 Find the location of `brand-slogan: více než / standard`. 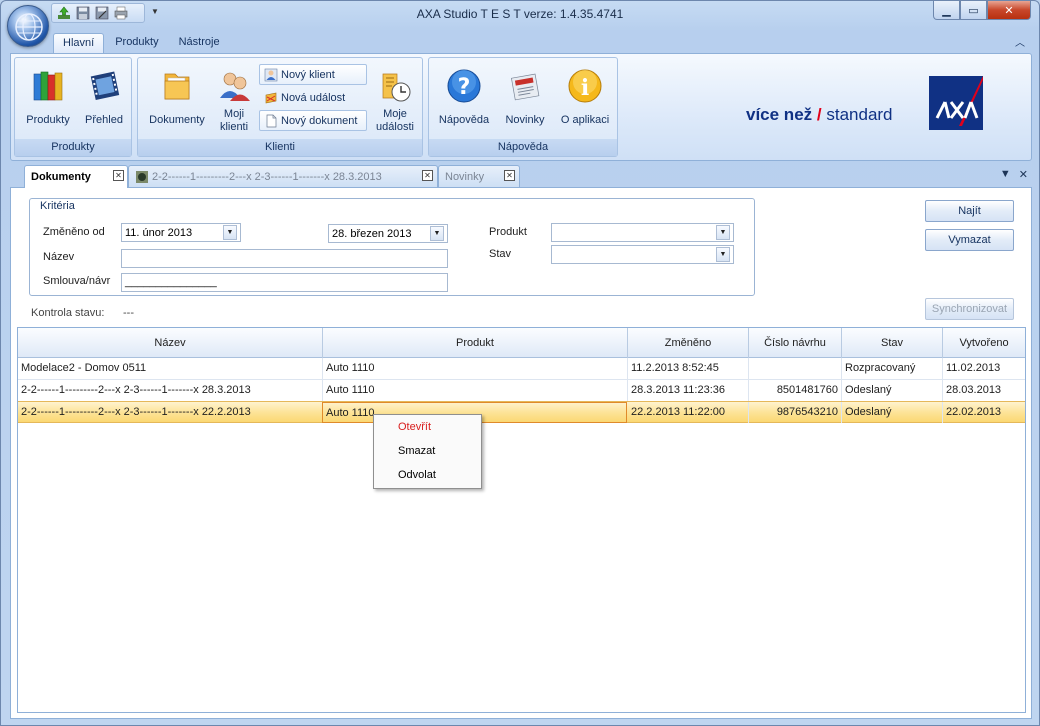

brand-slogan: více než / standard is located at coordinates (819, 115).